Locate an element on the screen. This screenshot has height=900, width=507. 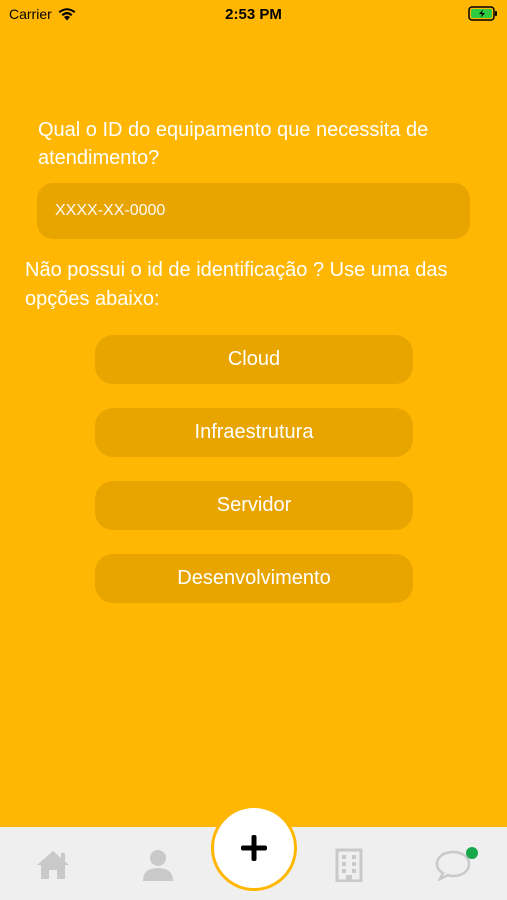
building-icon is located at coordinates (349, 865).